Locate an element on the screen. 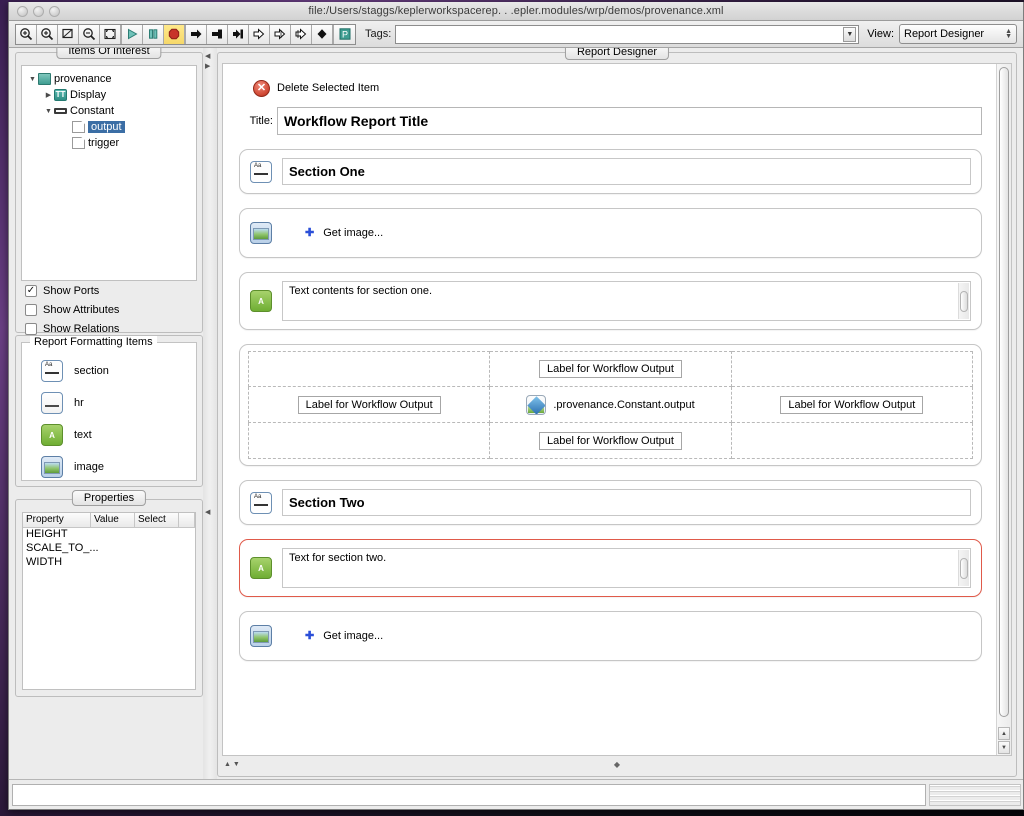 The height and width of the screenshot is (816, 1024). show-ports-checkbox: ✓ is located at coordinates (31, 290).